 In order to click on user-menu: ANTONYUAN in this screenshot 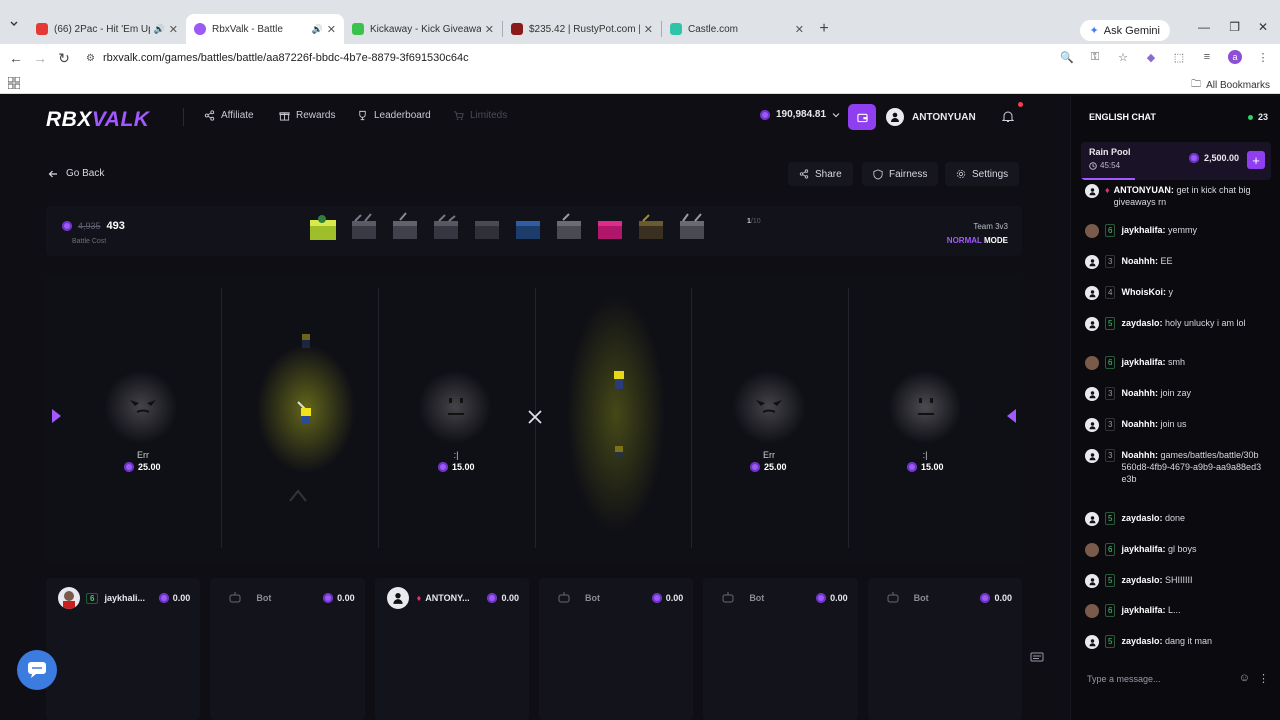, I will do `click(938, 117)`.